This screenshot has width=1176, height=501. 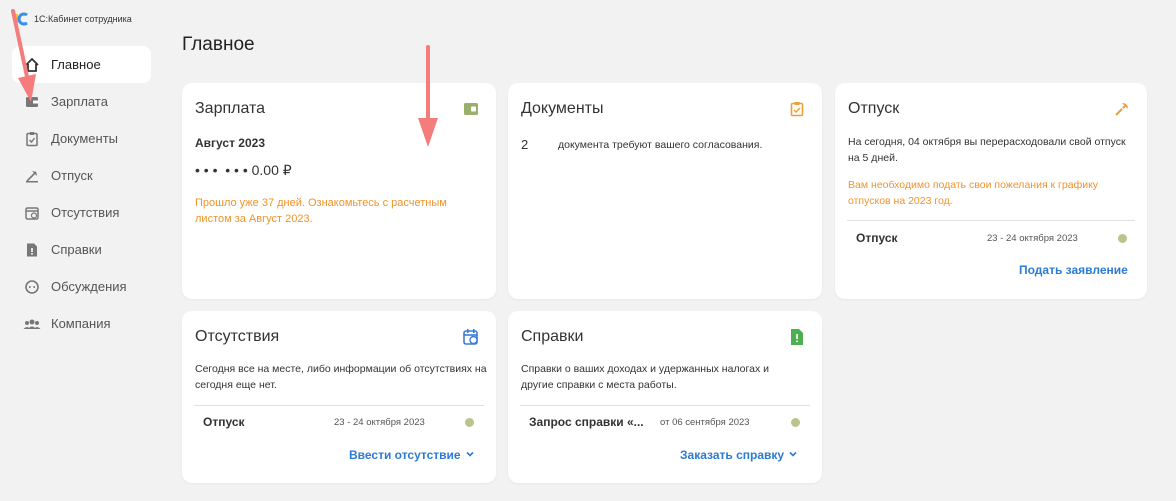 I want to click on sidebar-item-certificates: Справки, so click(x=81, y=249).